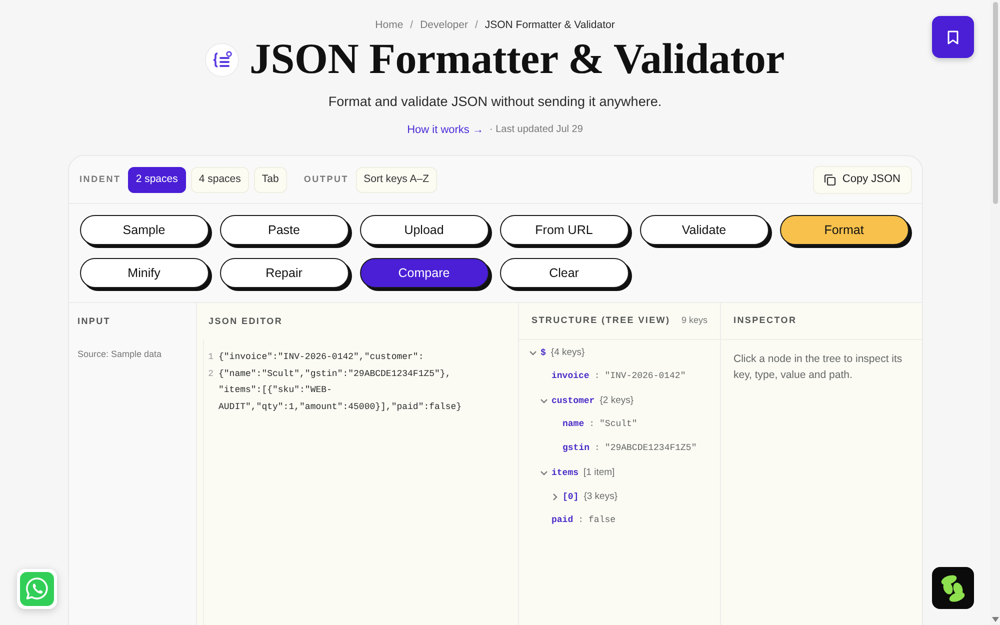 Image resolution: width=1000 pixels, height=625 pixels. Describe the element at coordinates (517, 60) in the screenshot. I see `page-title: JSON Formatter & Validator` at that location.